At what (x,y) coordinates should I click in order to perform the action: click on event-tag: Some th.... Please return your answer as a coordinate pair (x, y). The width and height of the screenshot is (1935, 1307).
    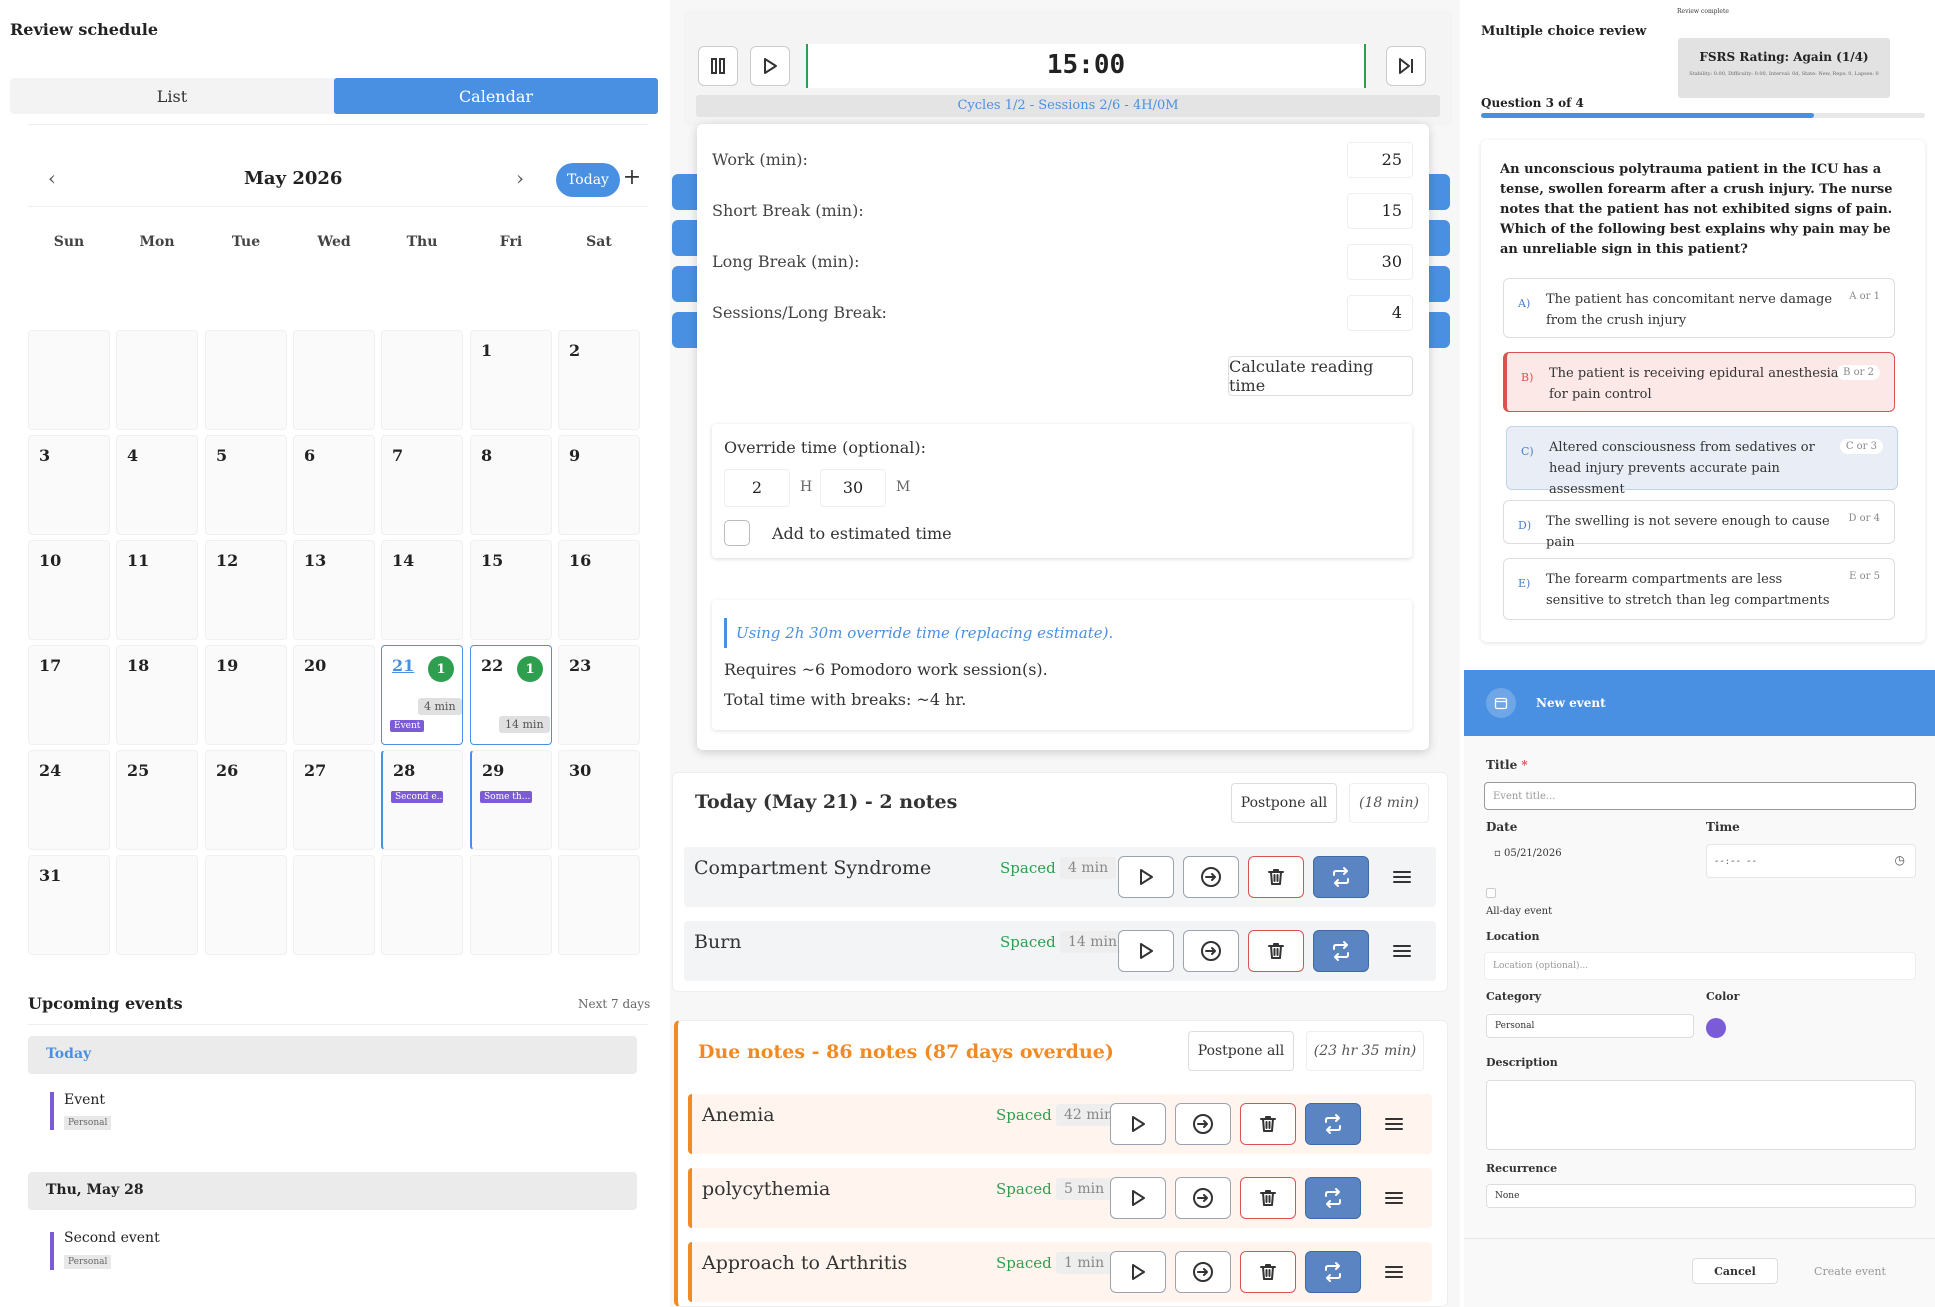
    Looking at the image, I should click on (506, 797).